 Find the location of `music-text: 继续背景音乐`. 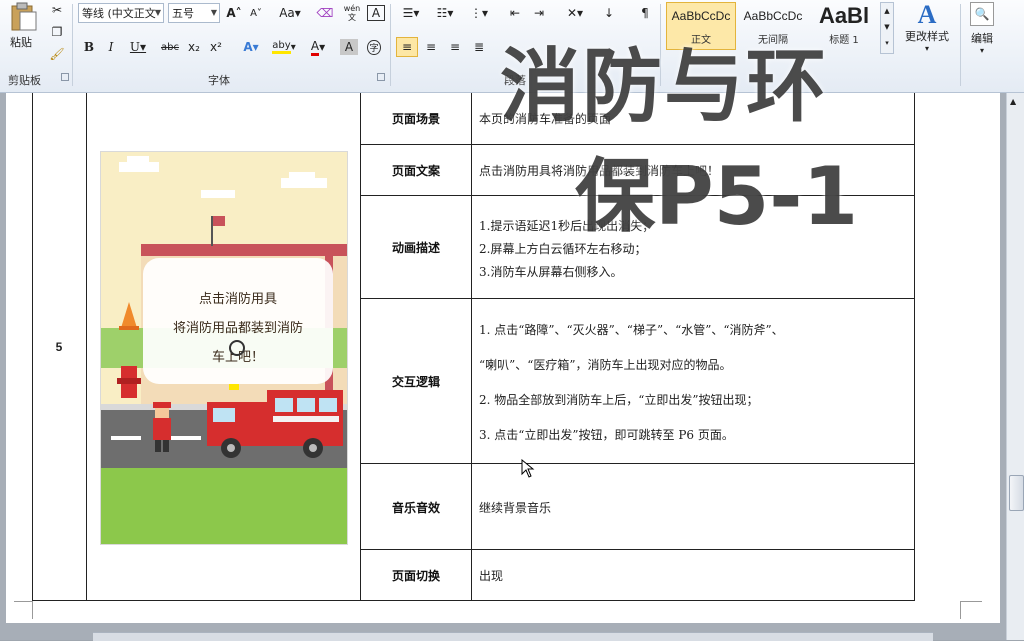

music-text: 继续背景音乐 is located at coordinates (515, 508).